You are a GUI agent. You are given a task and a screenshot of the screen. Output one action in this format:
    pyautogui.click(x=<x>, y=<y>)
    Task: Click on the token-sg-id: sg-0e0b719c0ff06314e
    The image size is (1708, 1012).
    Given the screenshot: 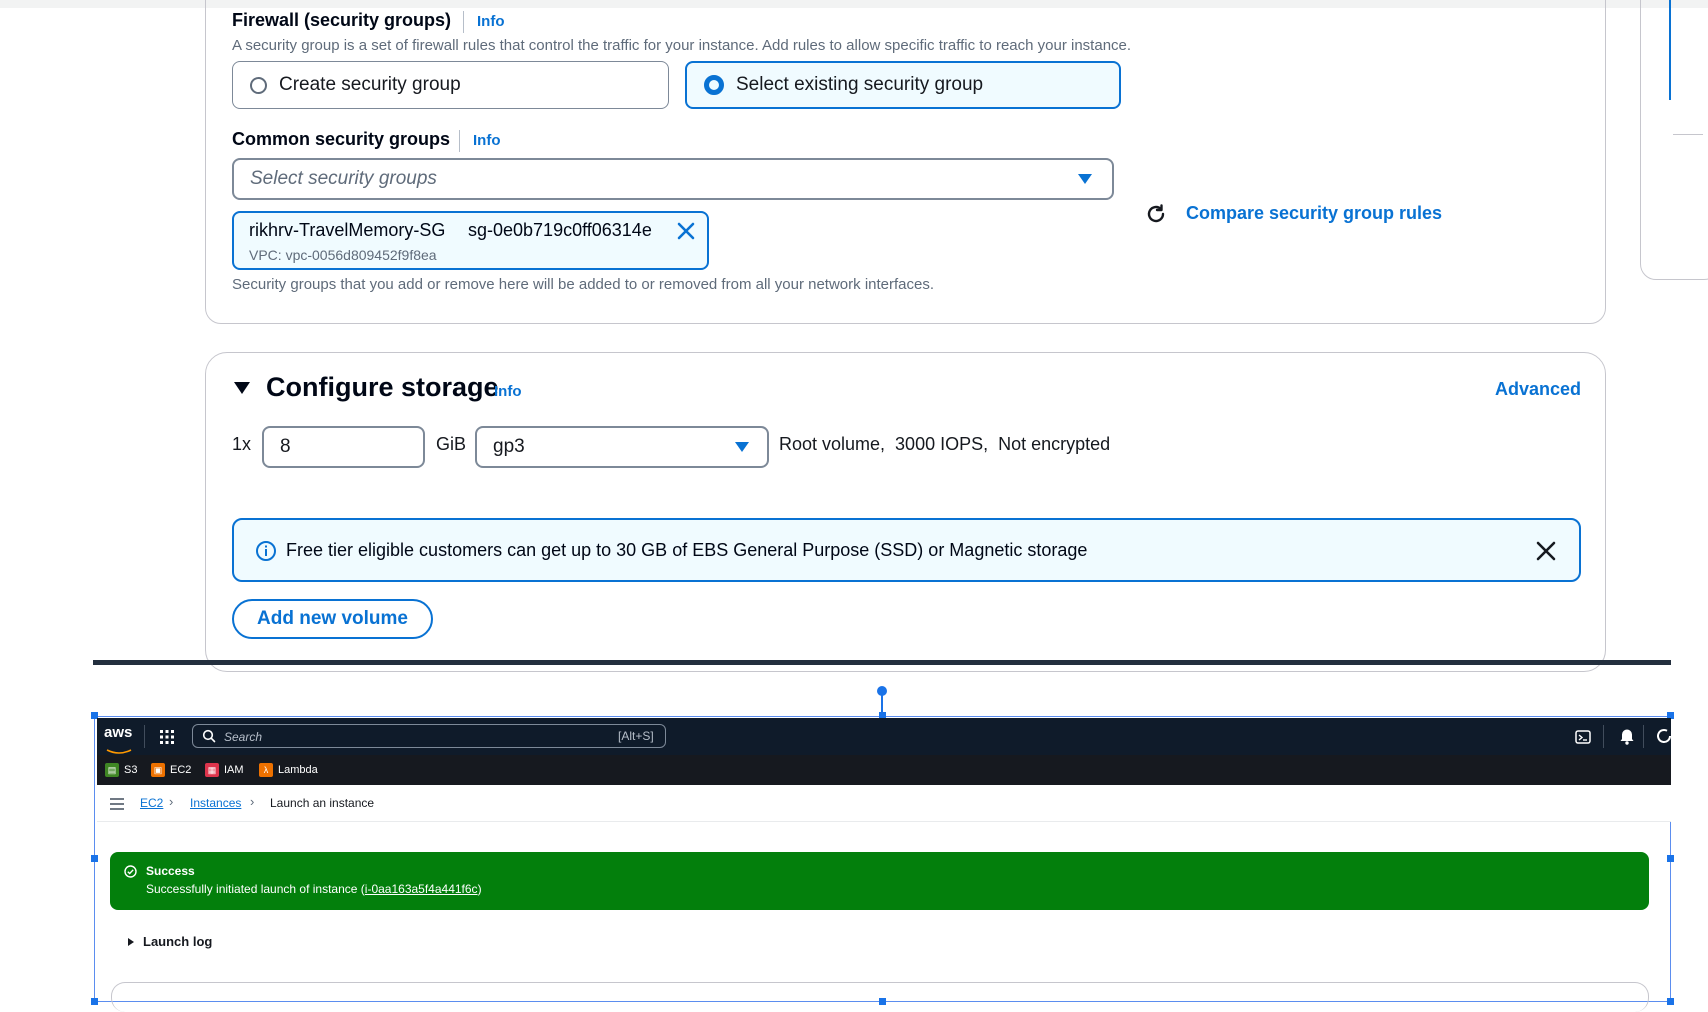 What is the action you would take?
    pyautogui.click(x=560, y=230)
    